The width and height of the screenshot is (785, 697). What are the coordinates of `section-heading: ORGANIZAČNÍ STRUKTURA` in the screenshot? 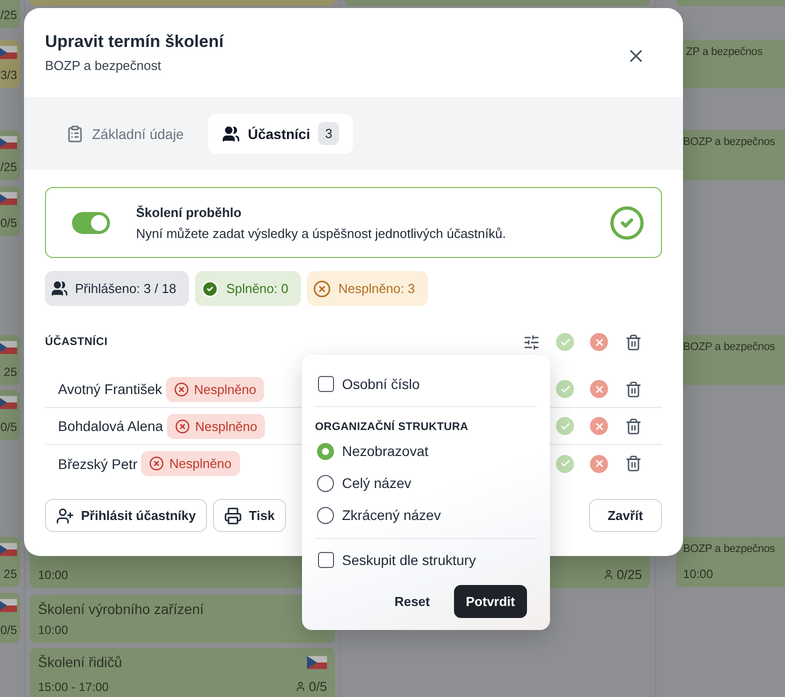 It's located at (392, 427).